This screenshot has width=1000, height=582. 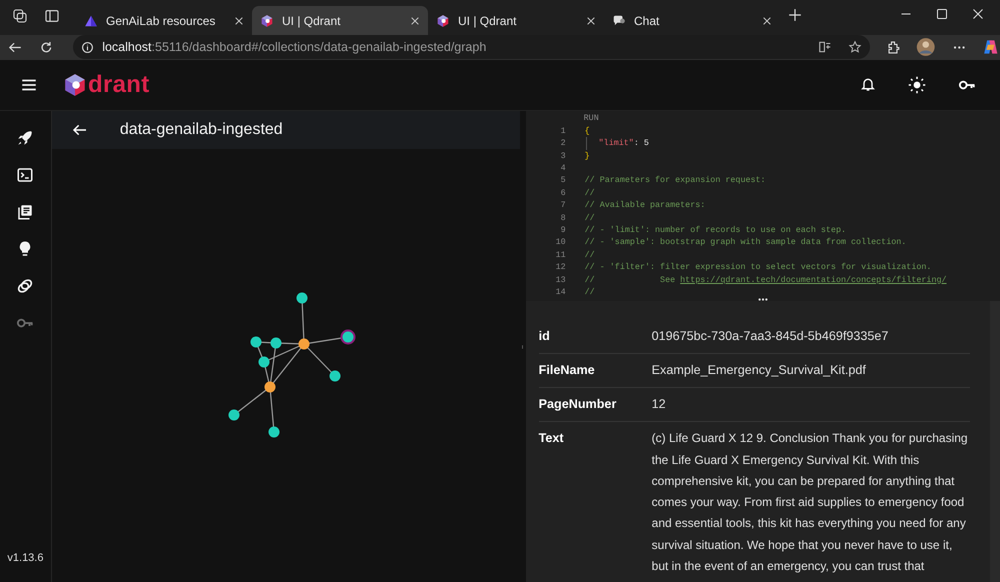 What do you see at coordinates (551, 439) in the screenshot?
I see `field-label: Text` at bounding box center [551, 439].